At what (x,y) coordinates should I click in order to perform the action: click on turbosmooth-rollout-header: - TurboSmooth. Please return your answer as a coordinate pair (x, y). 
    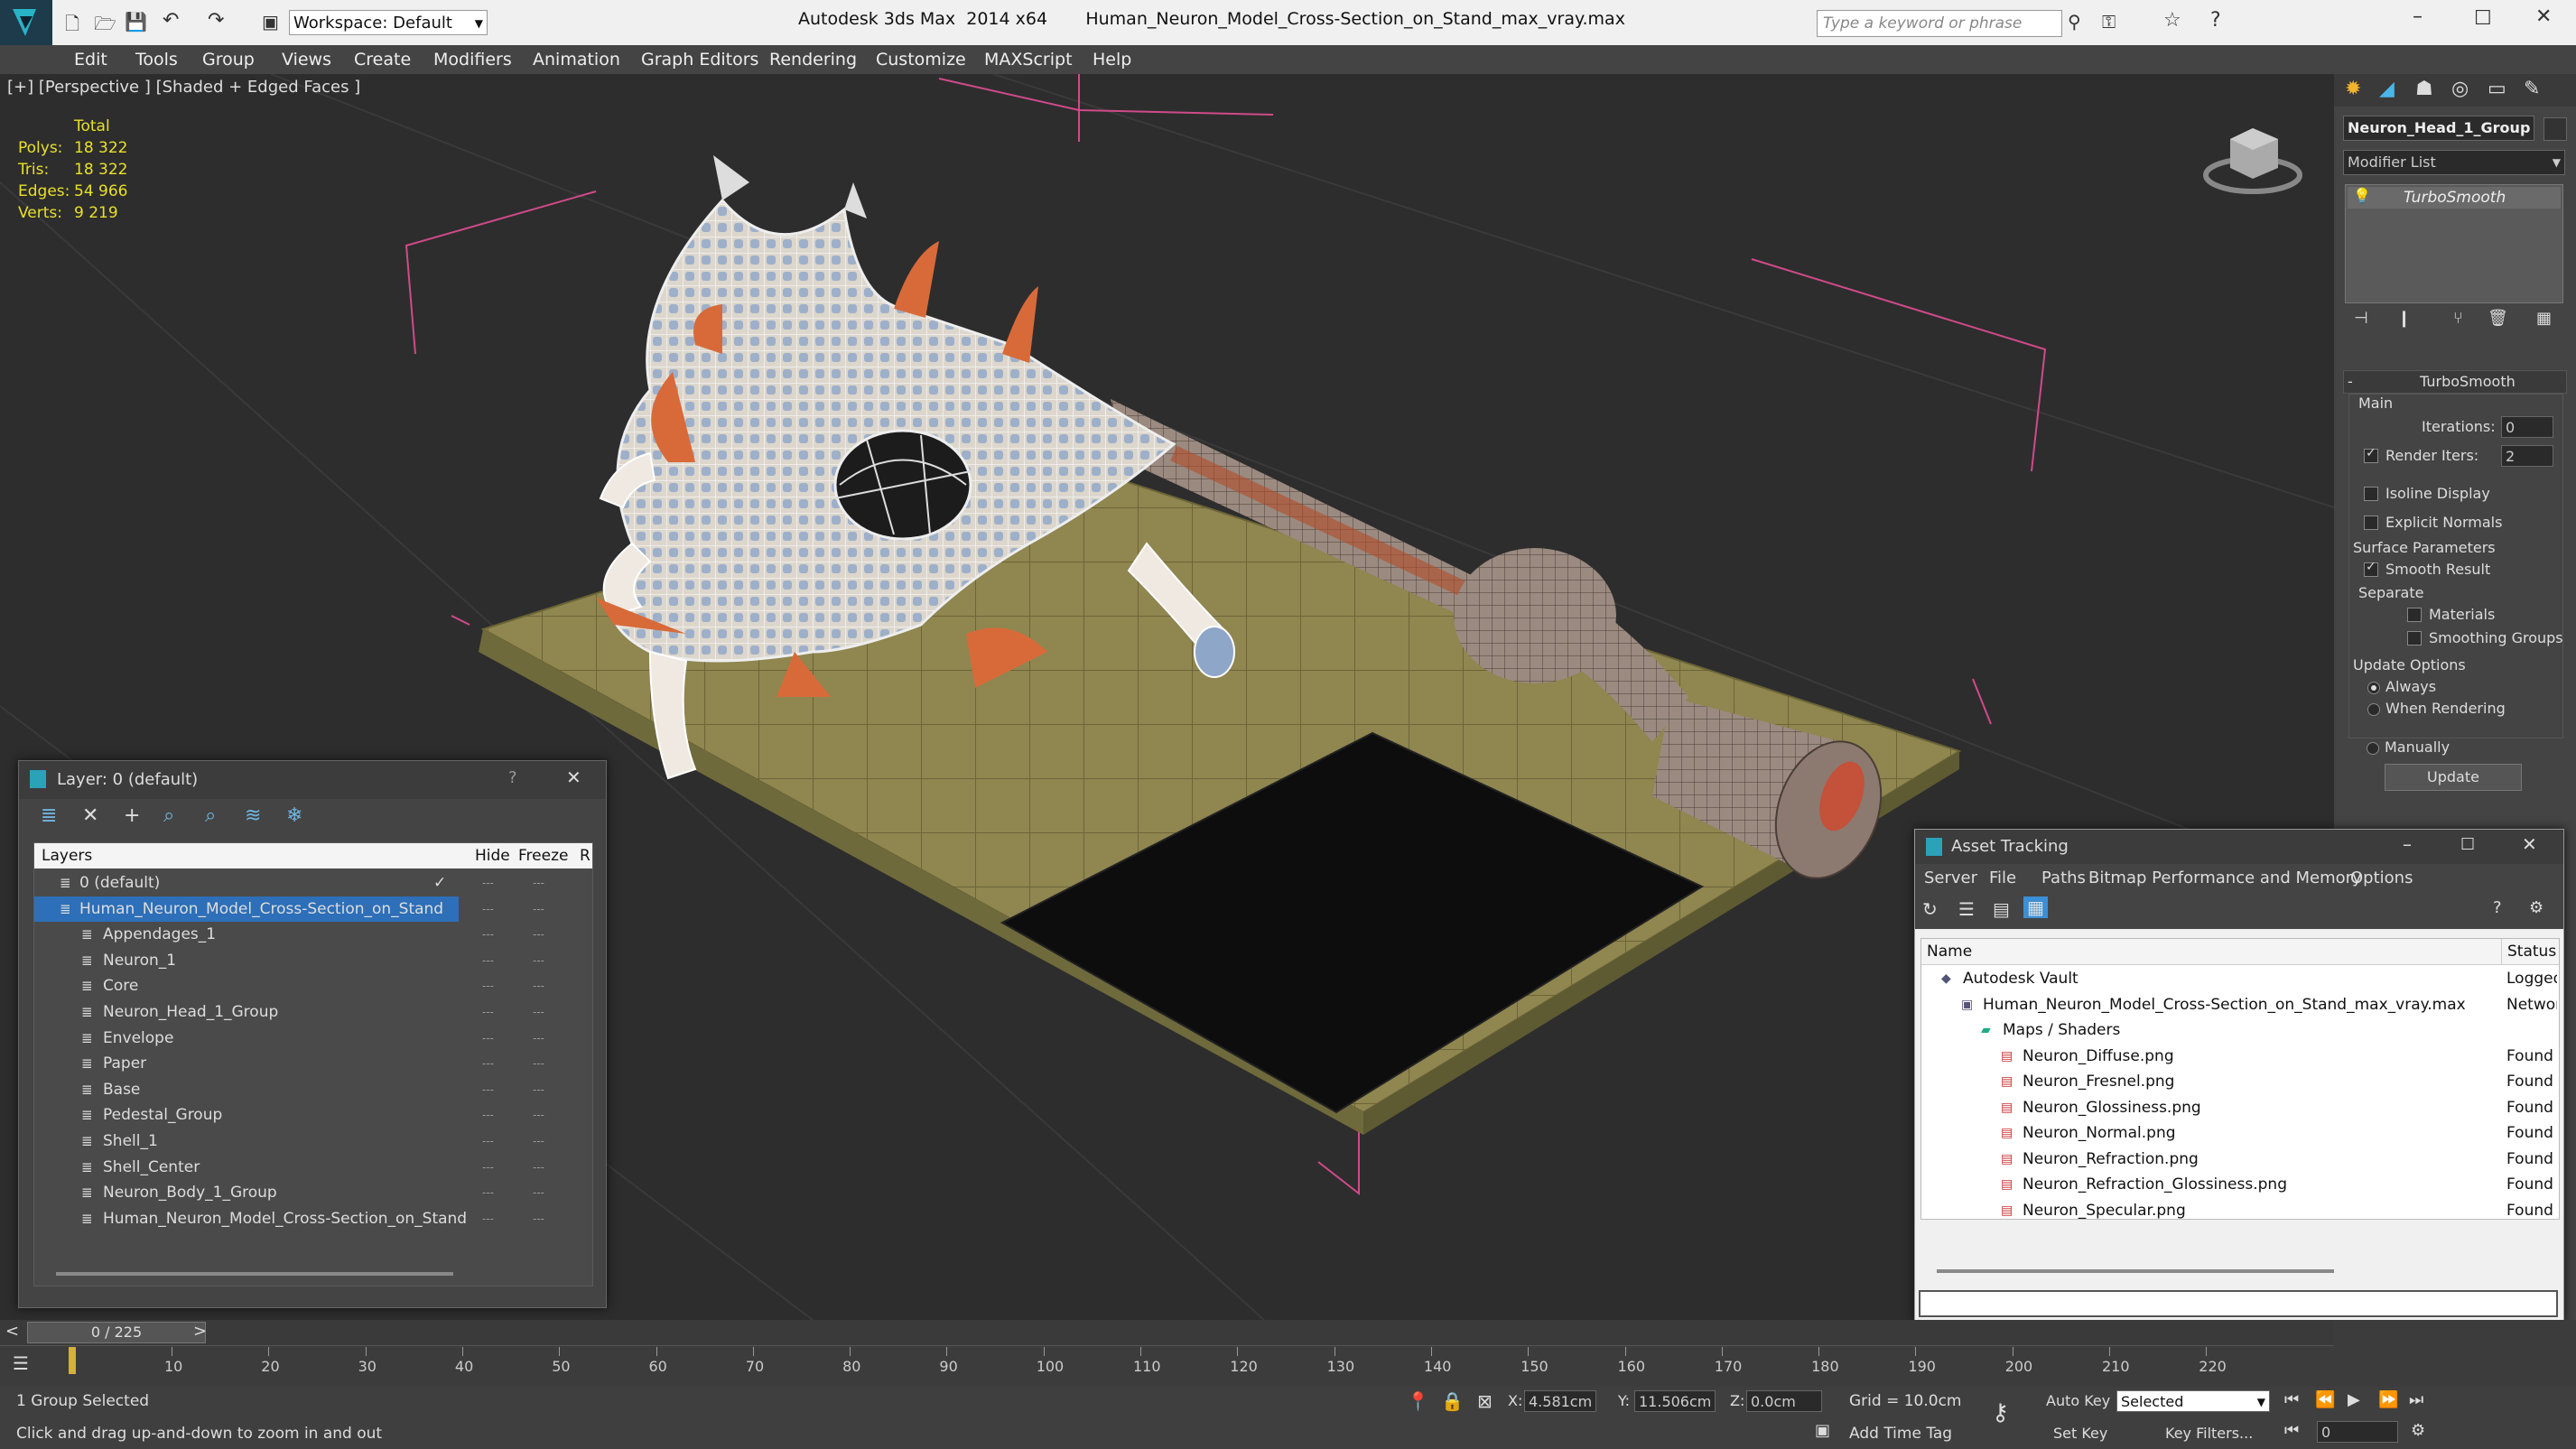
    Looking at the image, I should click on (2455, 382).